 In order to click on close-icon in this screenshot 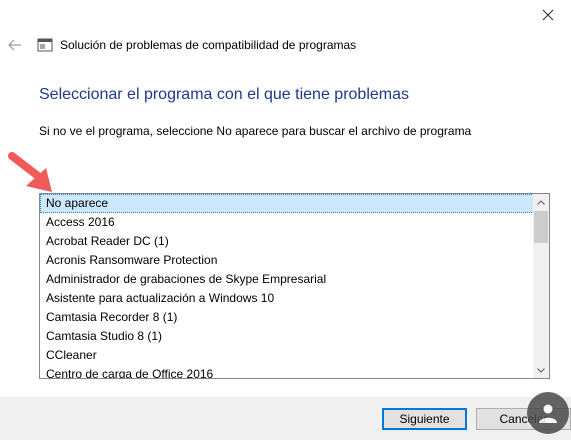, I will do `click(548, 15)`.